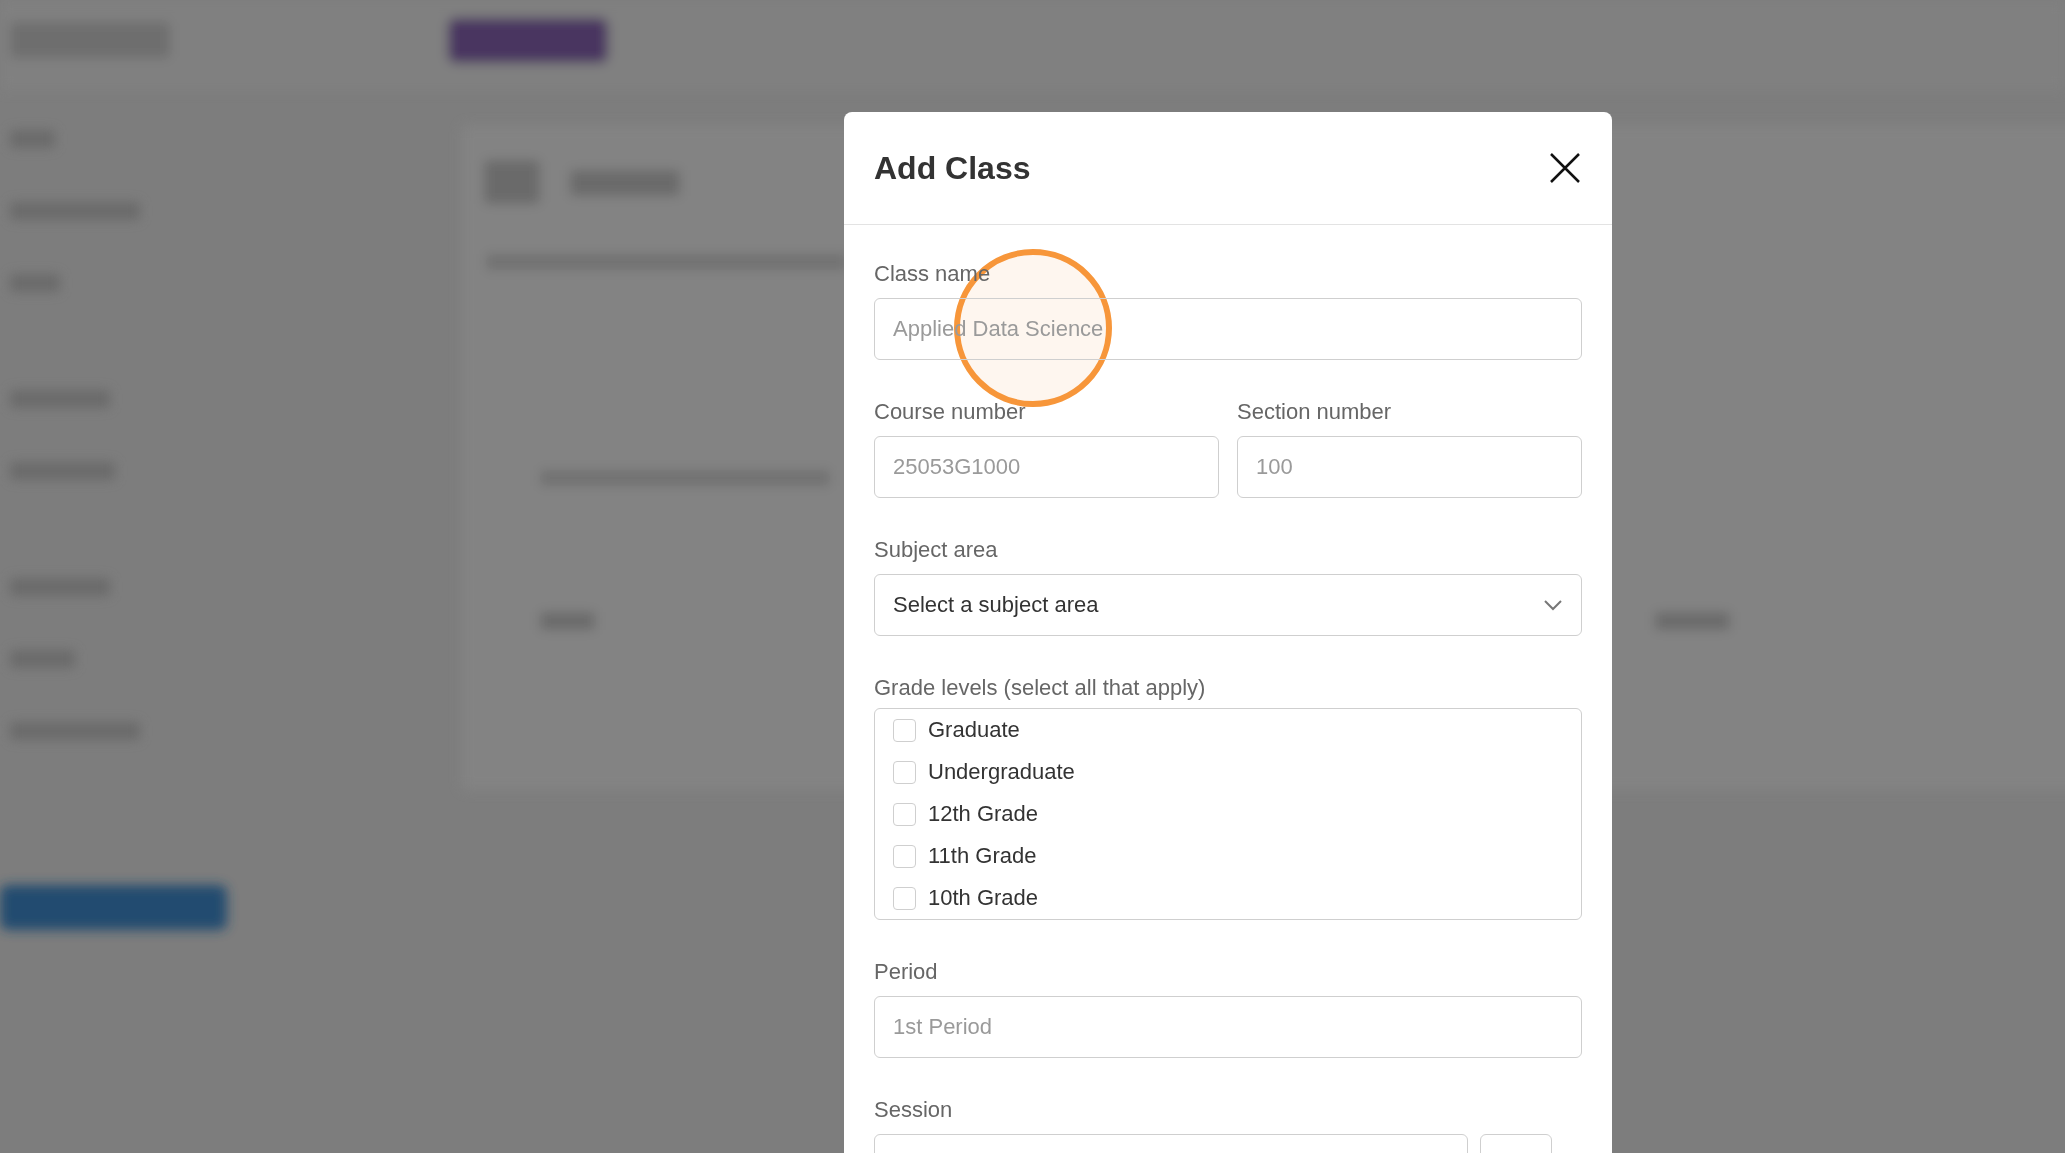 Image resolution: width=2065 pixels, height=1153 pixels. I want to click on field-label: Section number, so click(1315, 412).